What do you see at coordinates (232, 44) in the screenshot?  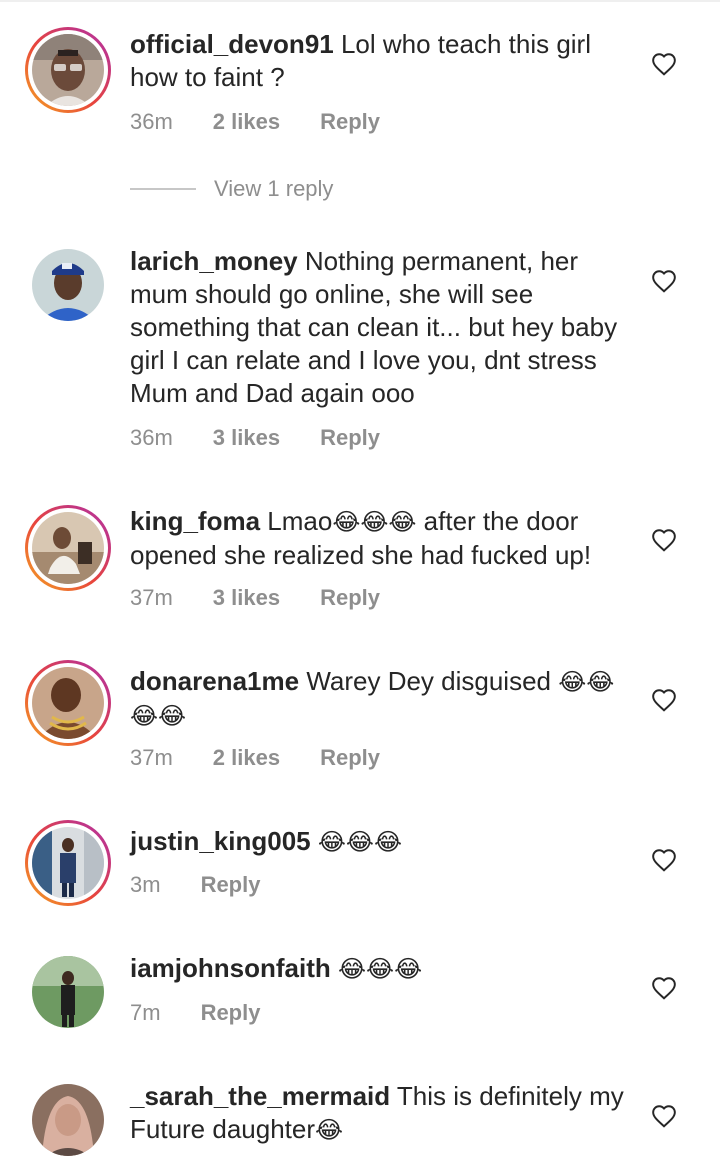 I see `comment-username: official_devon91` at bounding box center [232, 44].